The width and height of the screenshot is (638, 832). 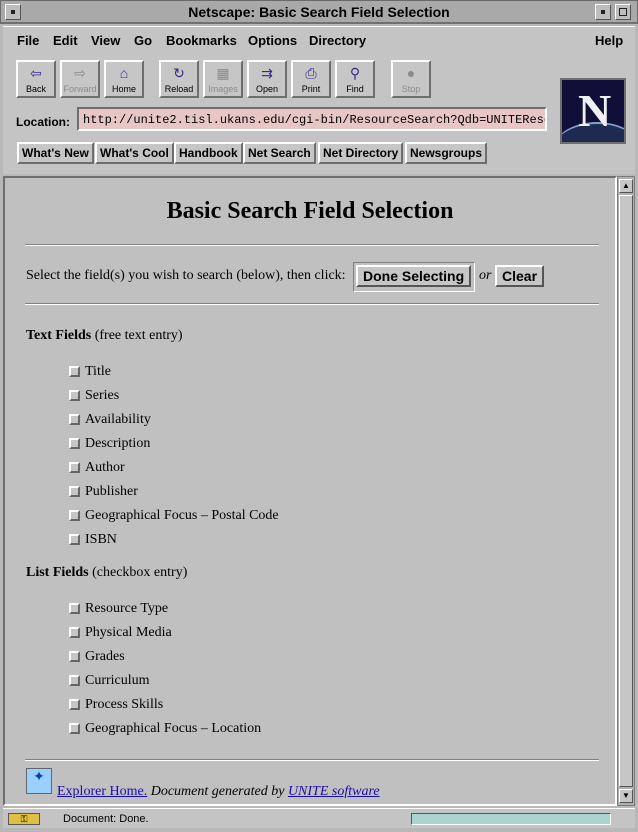 I want to click on menu-options: Options, so click(x=272, y=40).